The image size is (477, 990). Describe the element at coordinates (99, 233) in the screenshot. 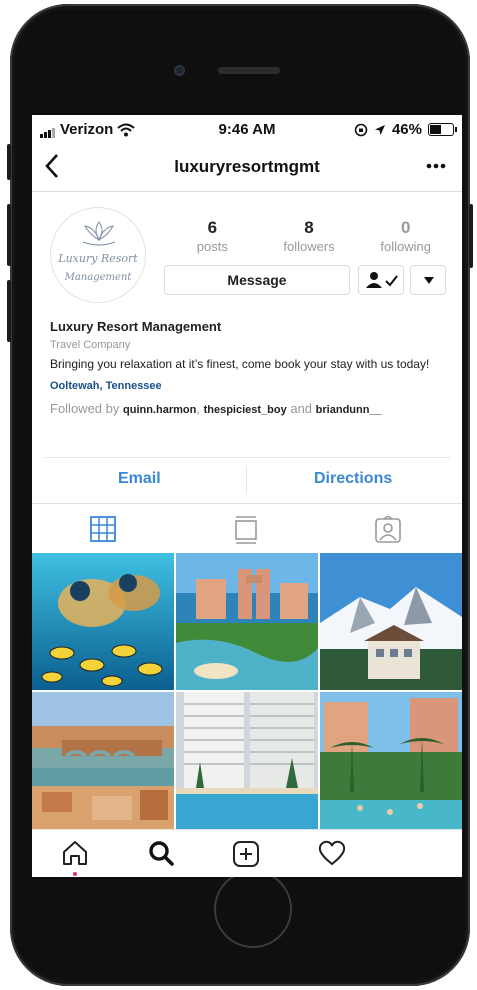

I see `lotus-logo-icon` at that location.